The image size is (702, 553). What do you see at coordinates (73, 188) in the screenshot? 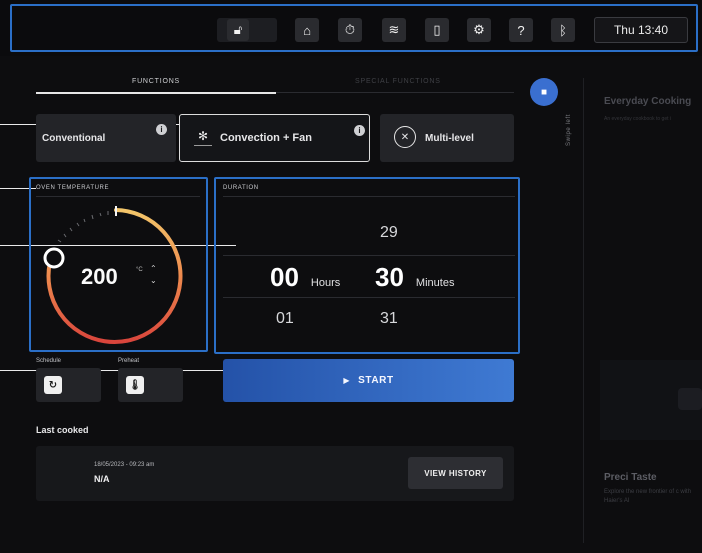
I see `oven-temperature-label: OVEN TEMPERATURE` at bounding box center [73, 188].